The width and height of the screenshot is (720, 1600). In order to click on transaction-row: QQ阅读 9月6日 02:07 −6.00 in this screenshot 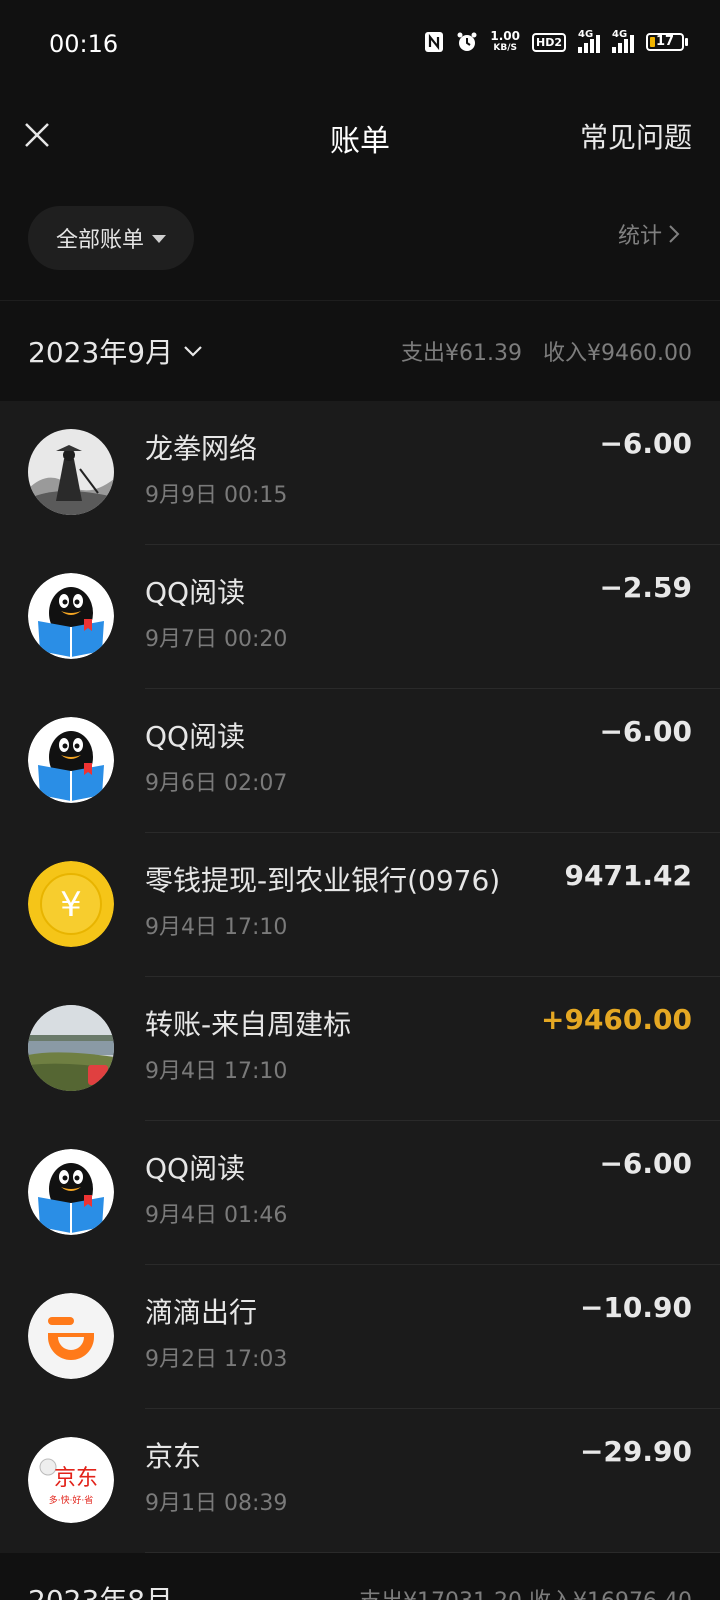, I will do `click(360, 761)`.